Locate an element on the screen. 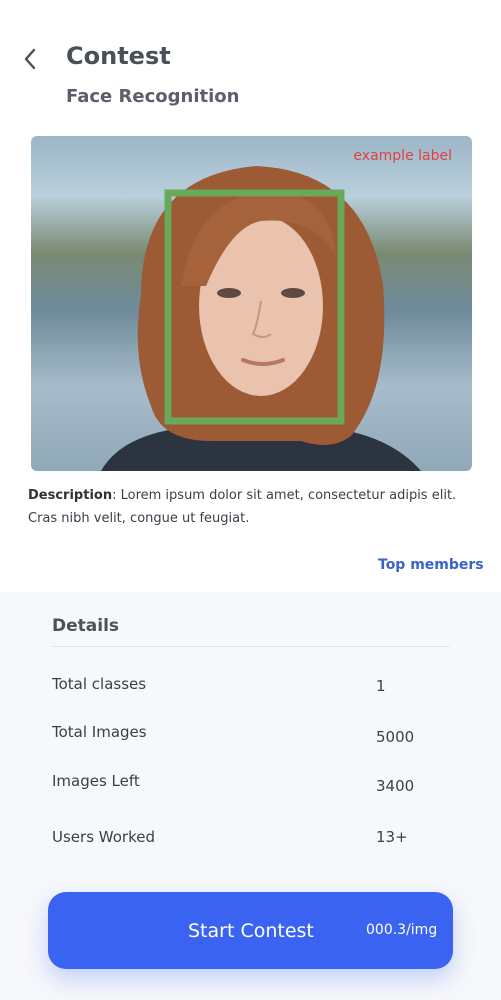  description-label: Description is located at coordinates (70, 495).